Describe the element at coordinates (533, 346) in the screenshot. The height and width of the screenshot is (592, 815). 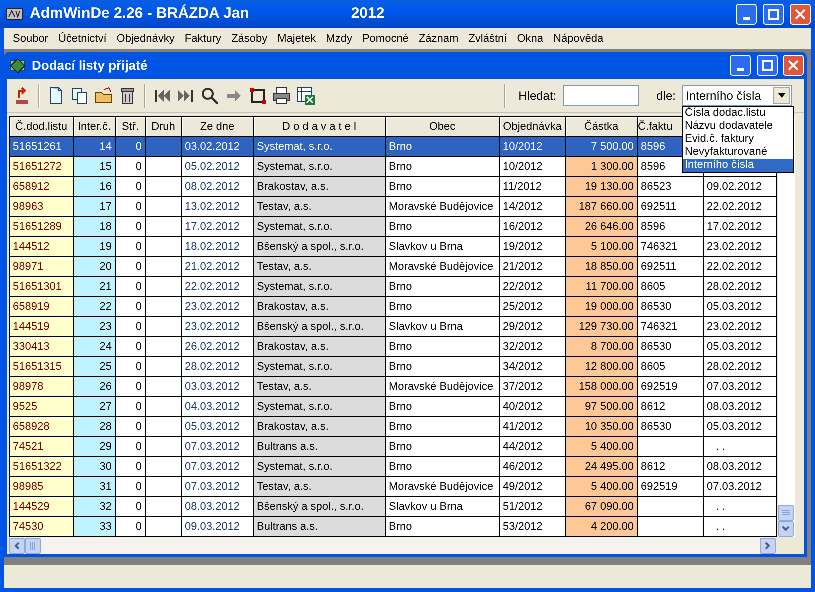
I see `table-cell: 32/2012` at that location.